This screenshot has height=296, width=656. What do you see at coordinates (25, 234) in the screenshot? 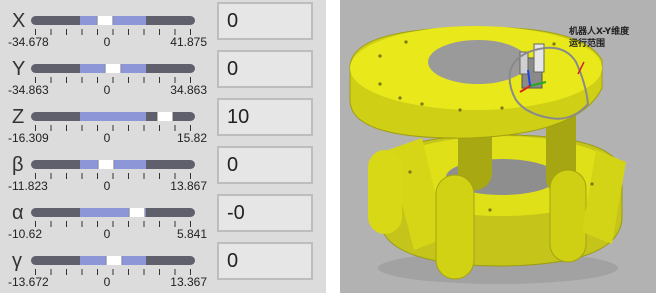
I see `min-label: -10.62` at bounding box center [25, 234].